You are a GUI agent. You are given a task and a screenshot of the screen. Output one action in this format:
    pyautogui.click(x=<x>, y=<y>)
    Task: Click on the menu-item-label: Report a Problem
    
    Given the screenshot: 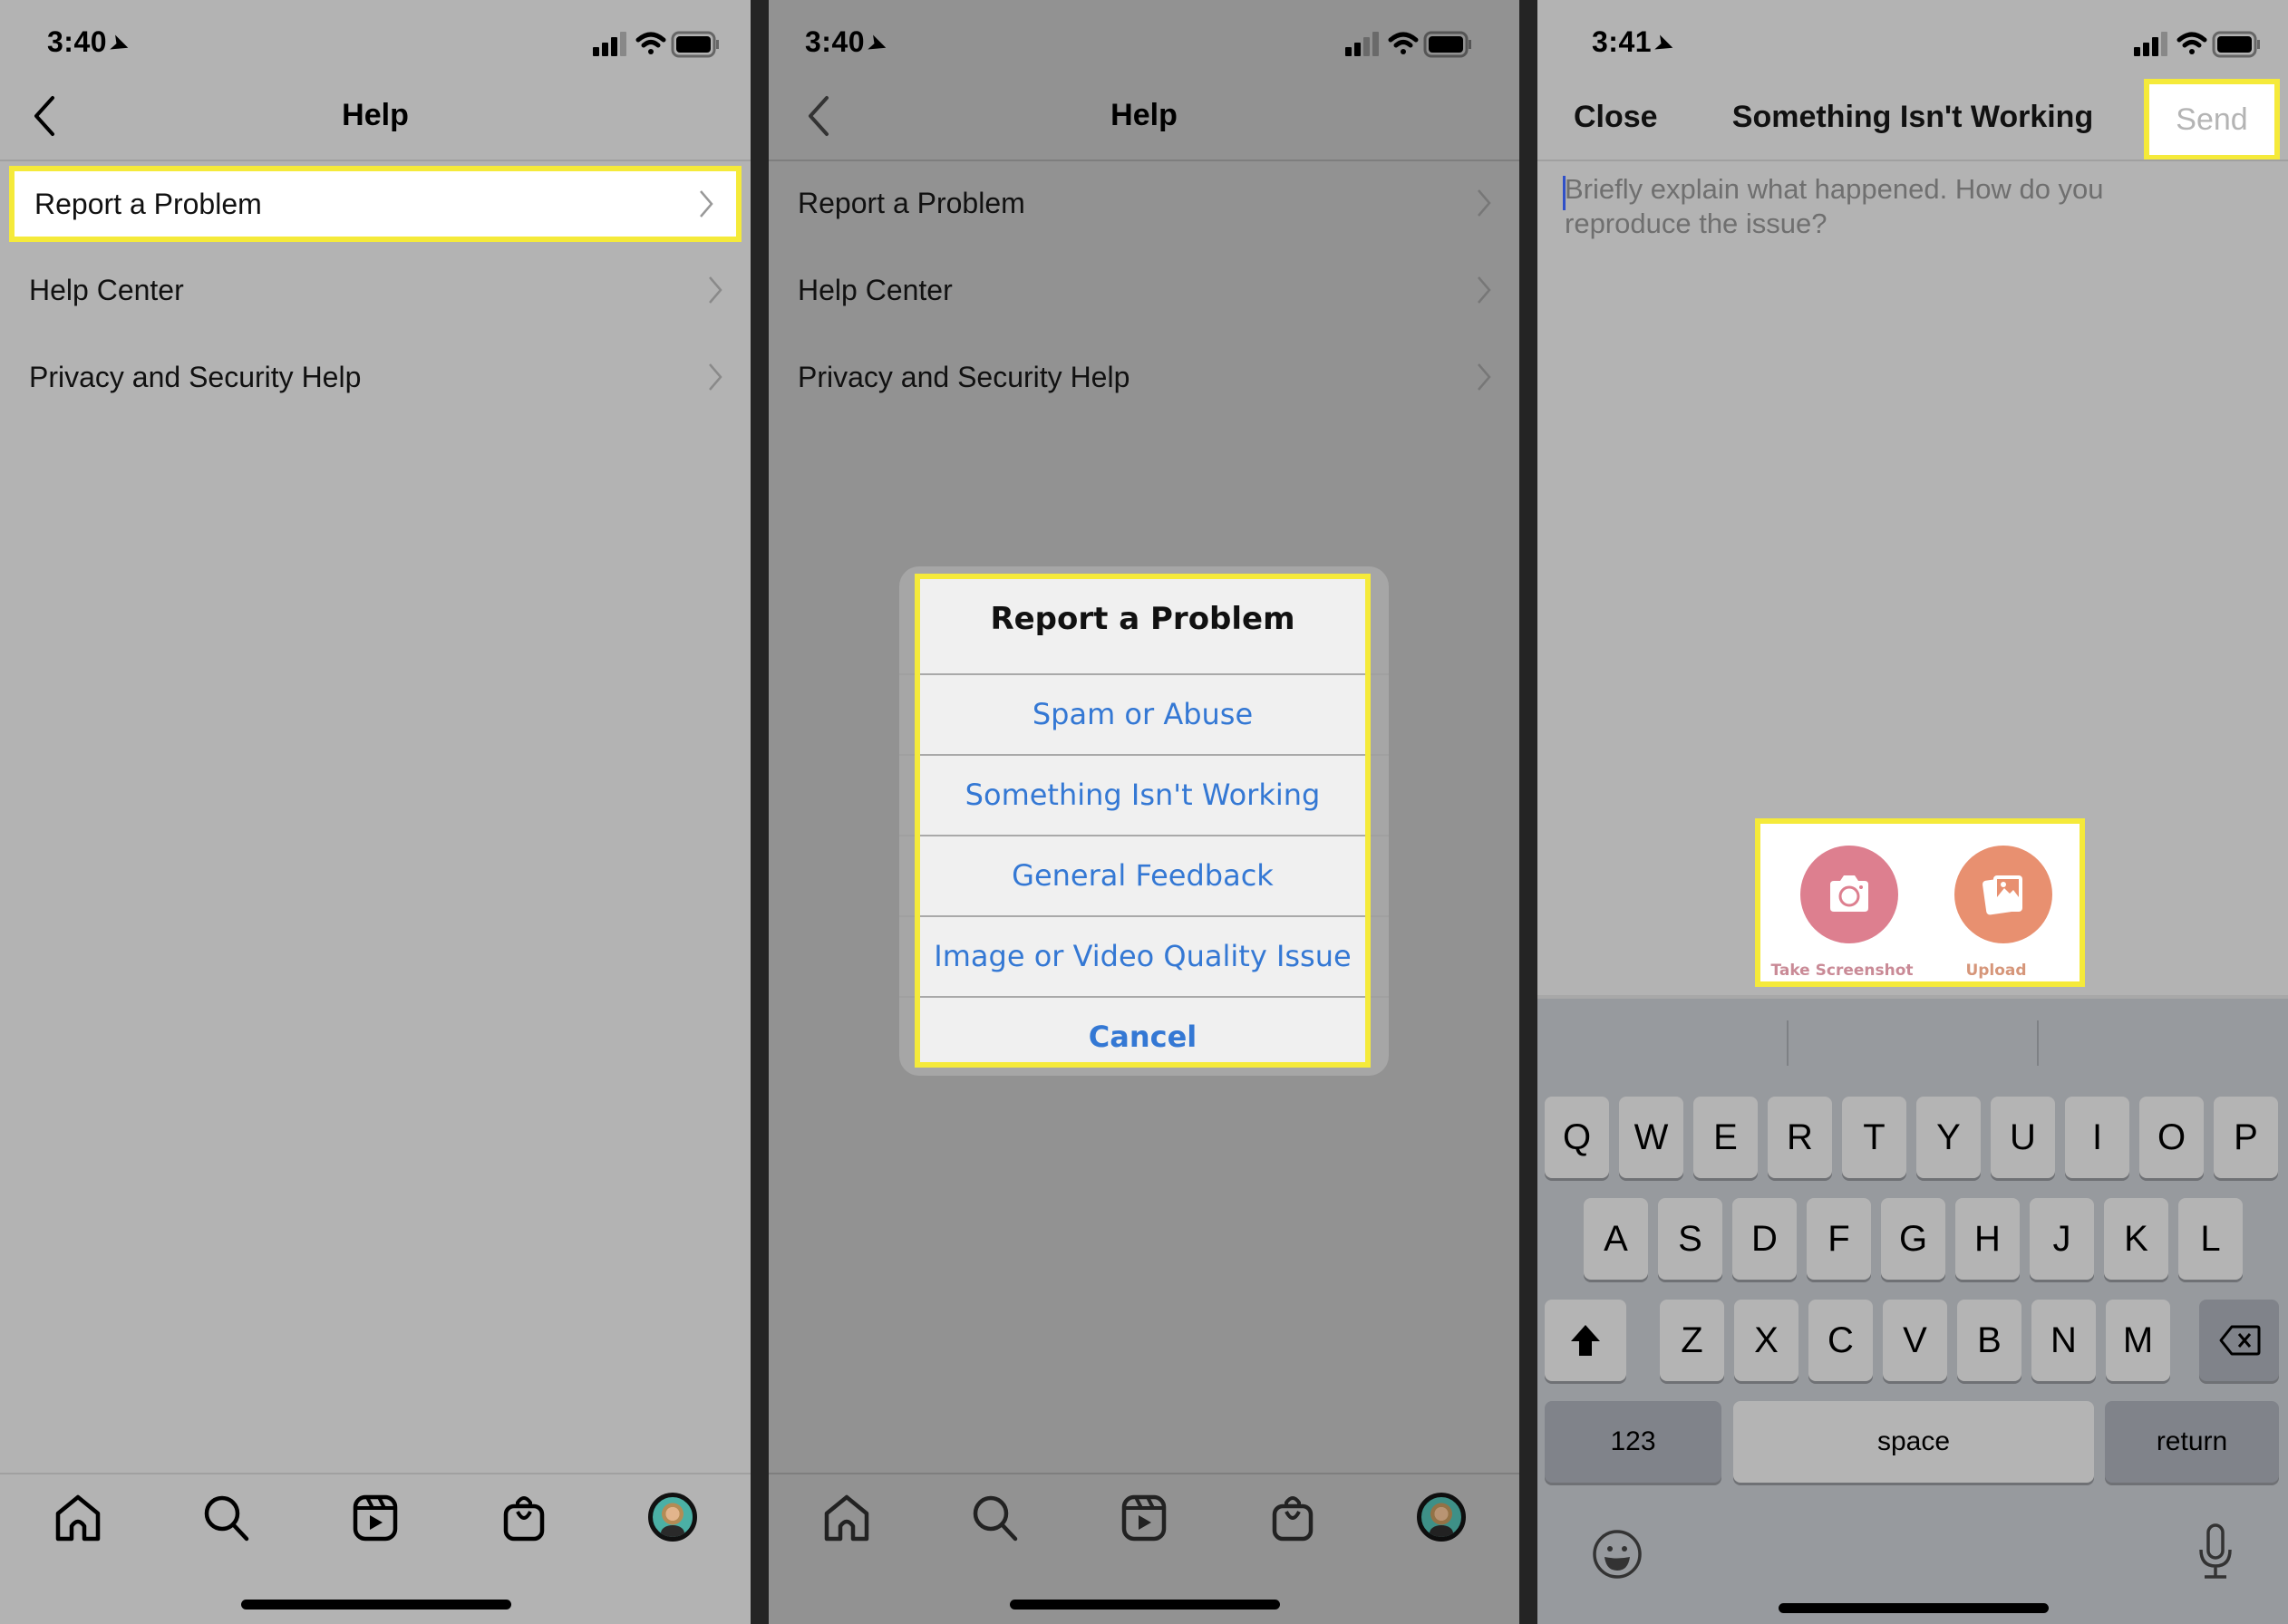 What is the action you would take?
    pyautogui.click(x=148, y=204)
    